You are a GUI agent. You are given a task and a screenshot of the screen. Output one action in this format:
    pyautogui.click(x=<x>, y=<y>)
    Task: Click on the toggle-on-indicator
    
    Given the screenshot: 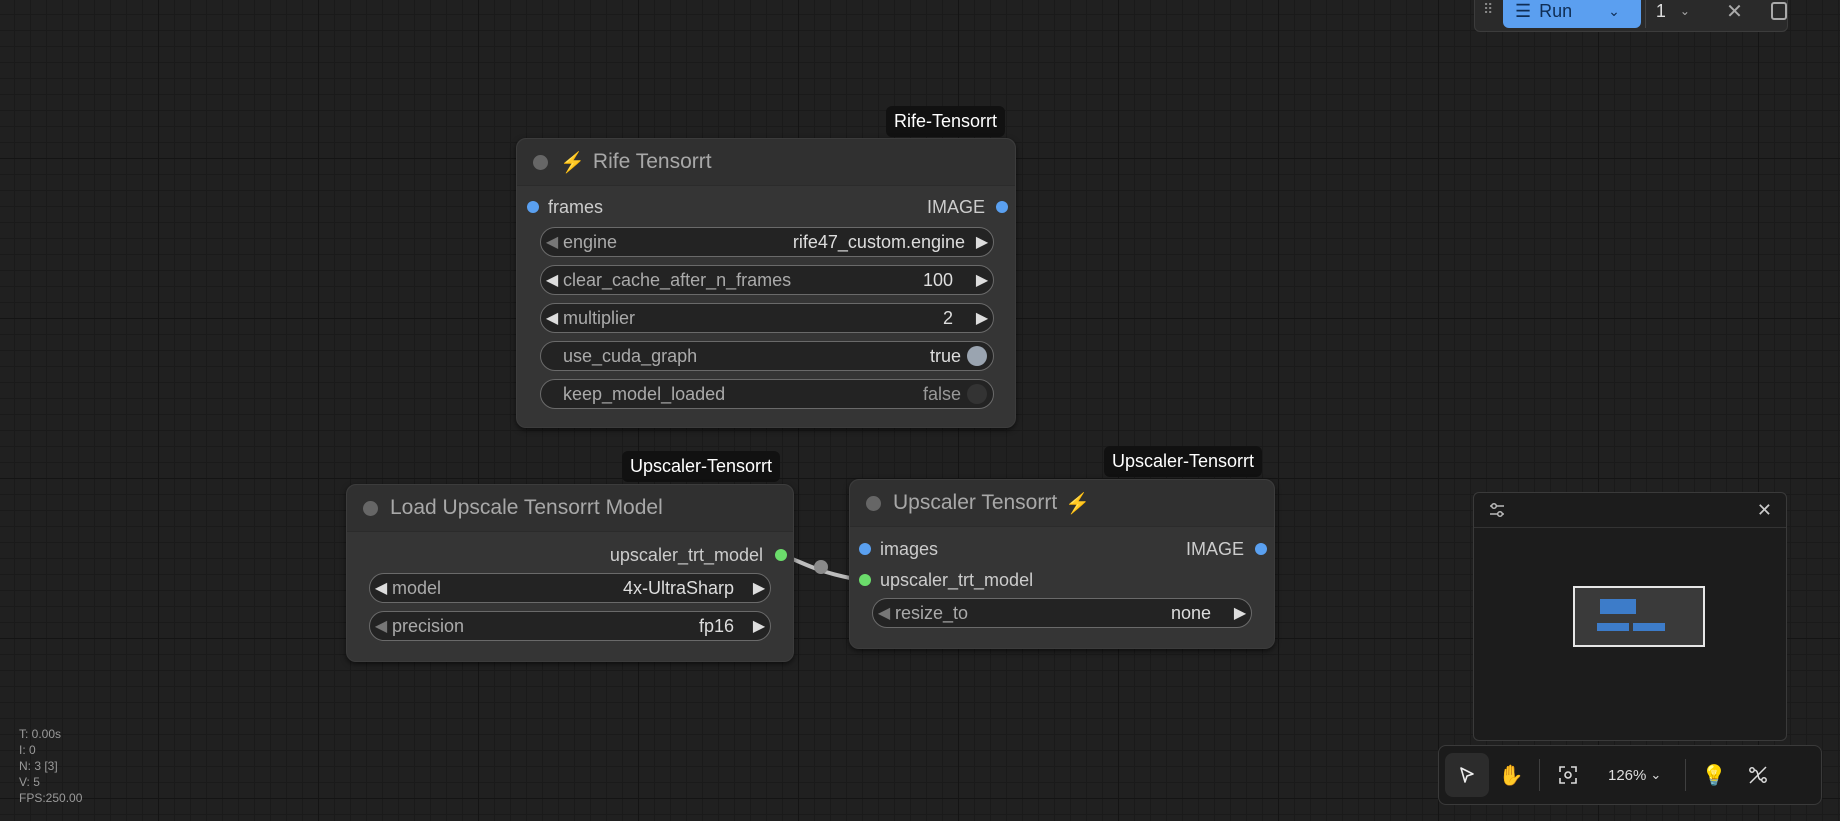 What is the action you would take?
    pyautogui.click(x=977, y=356)
    